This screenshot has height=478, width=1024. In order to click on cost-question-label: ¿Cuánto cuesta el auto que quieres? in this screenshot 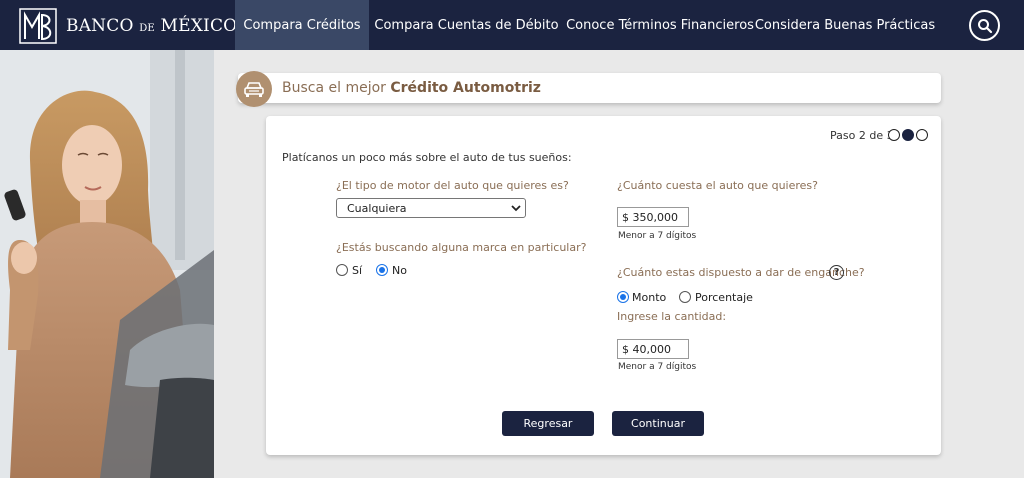, I will do `click(717, 185)`.